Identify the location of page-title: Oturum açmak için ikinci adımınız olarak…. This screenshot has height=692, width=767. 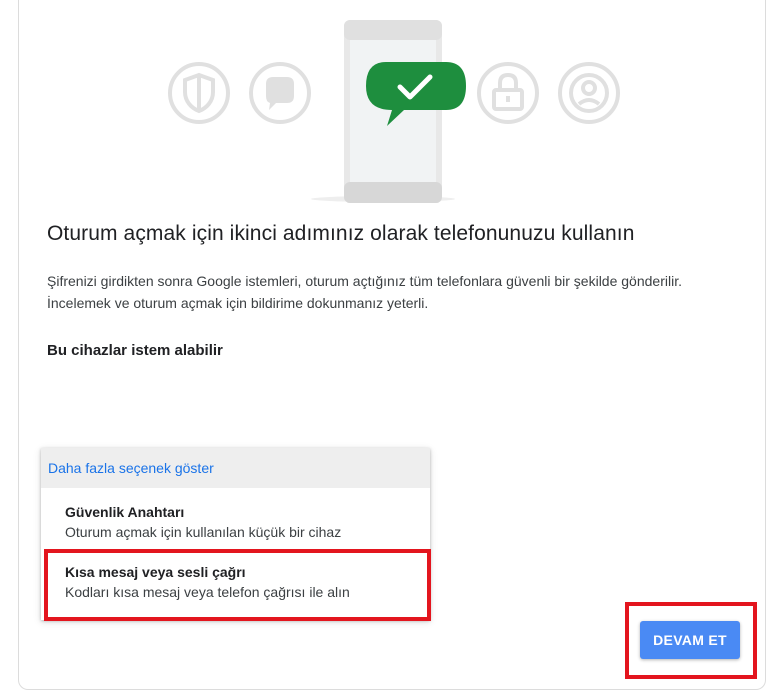
(341, 233).